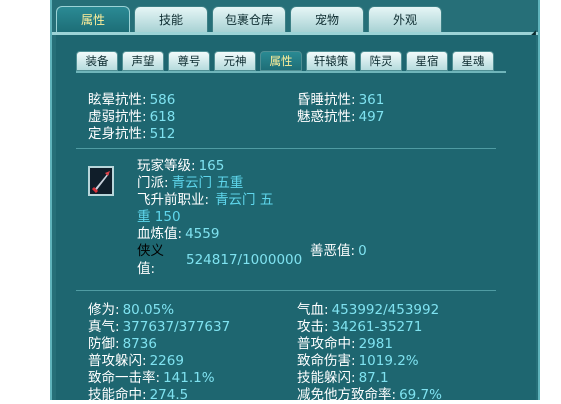  I want to click on sect-label: 门派:, so click(153, 183).